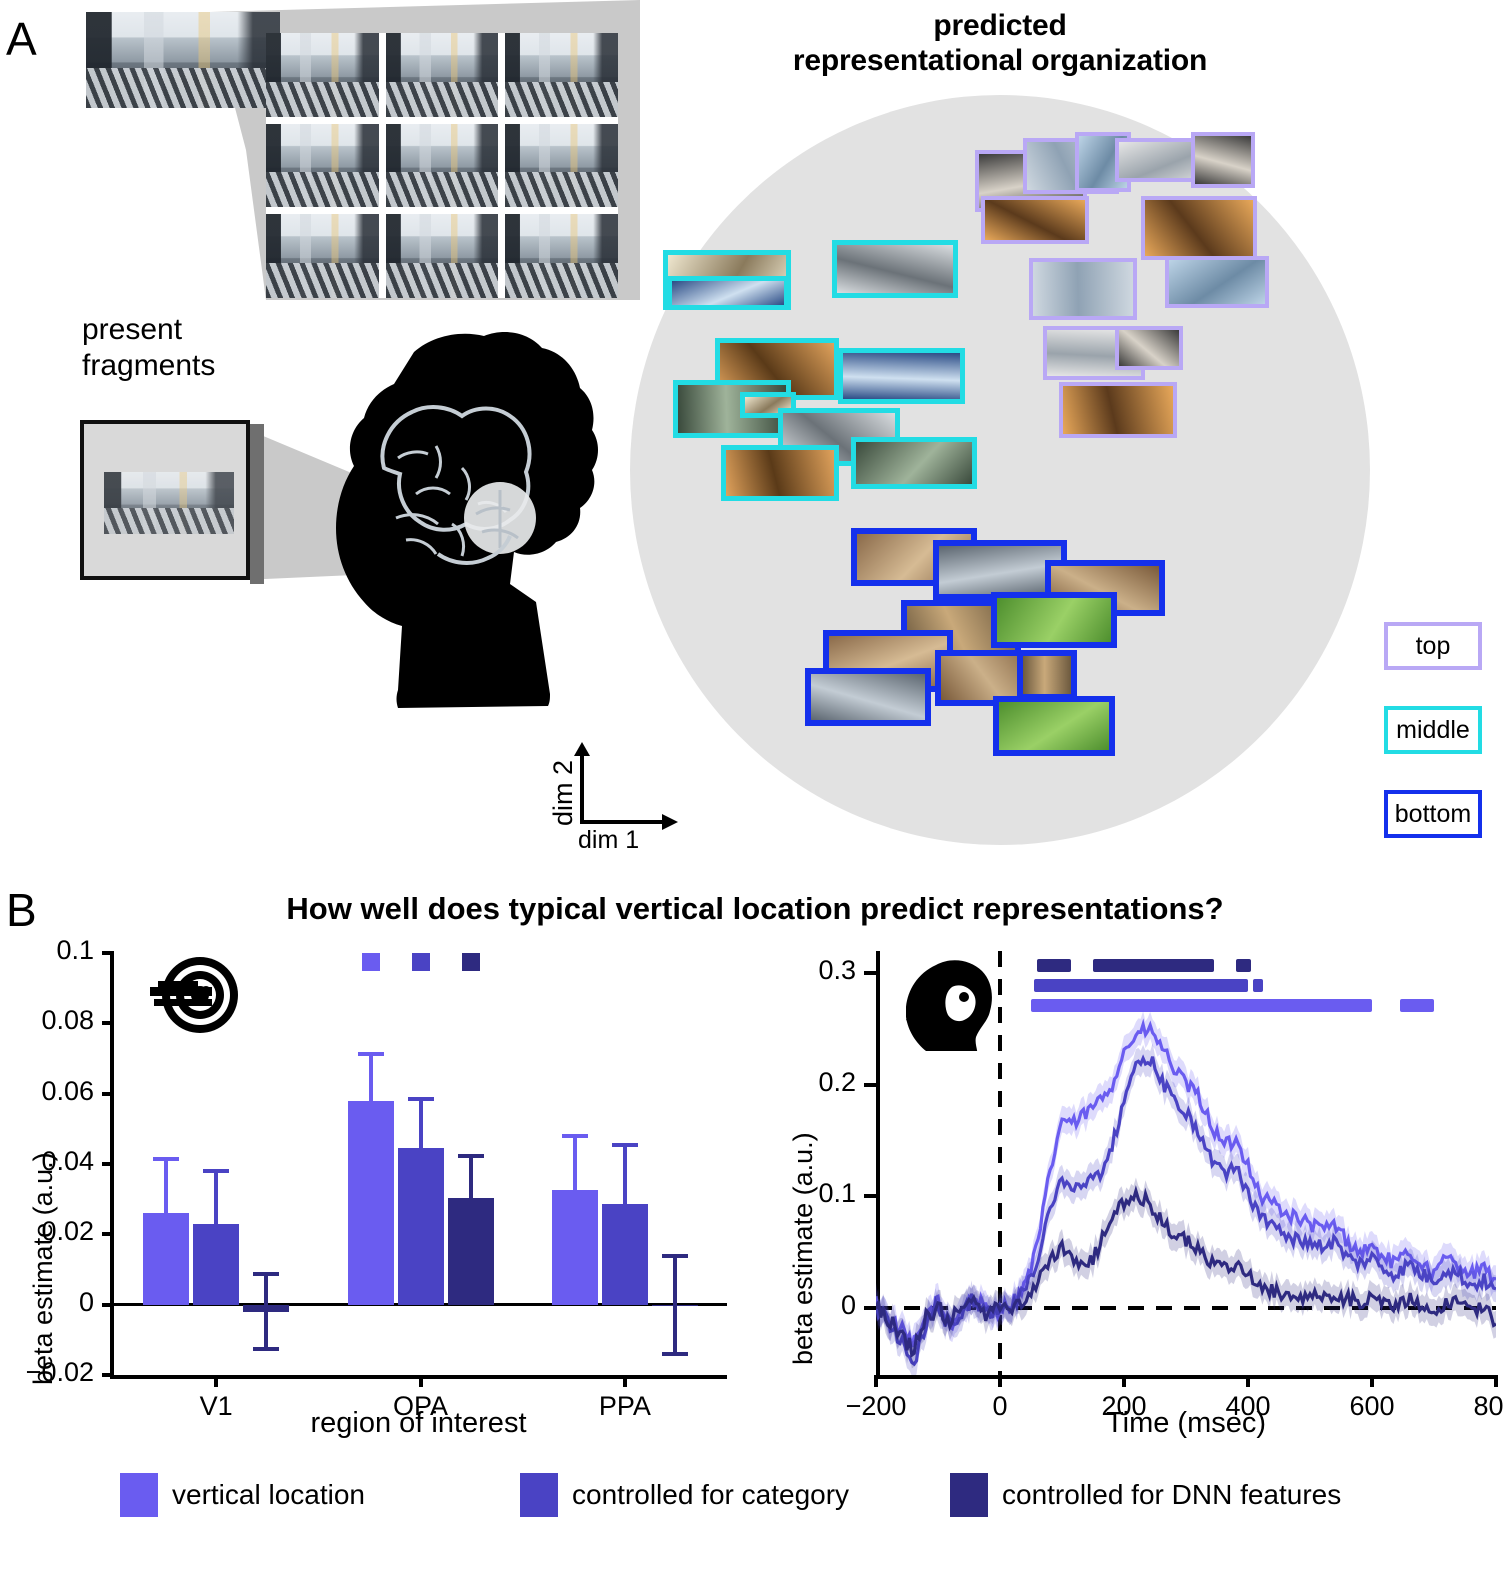 The height and width of the screenshot is (1574, 1503). What do you see at coordinates (21, 910) in the screenshot?
I see `panel-b-letter: B` at bounding box center [21, 910].